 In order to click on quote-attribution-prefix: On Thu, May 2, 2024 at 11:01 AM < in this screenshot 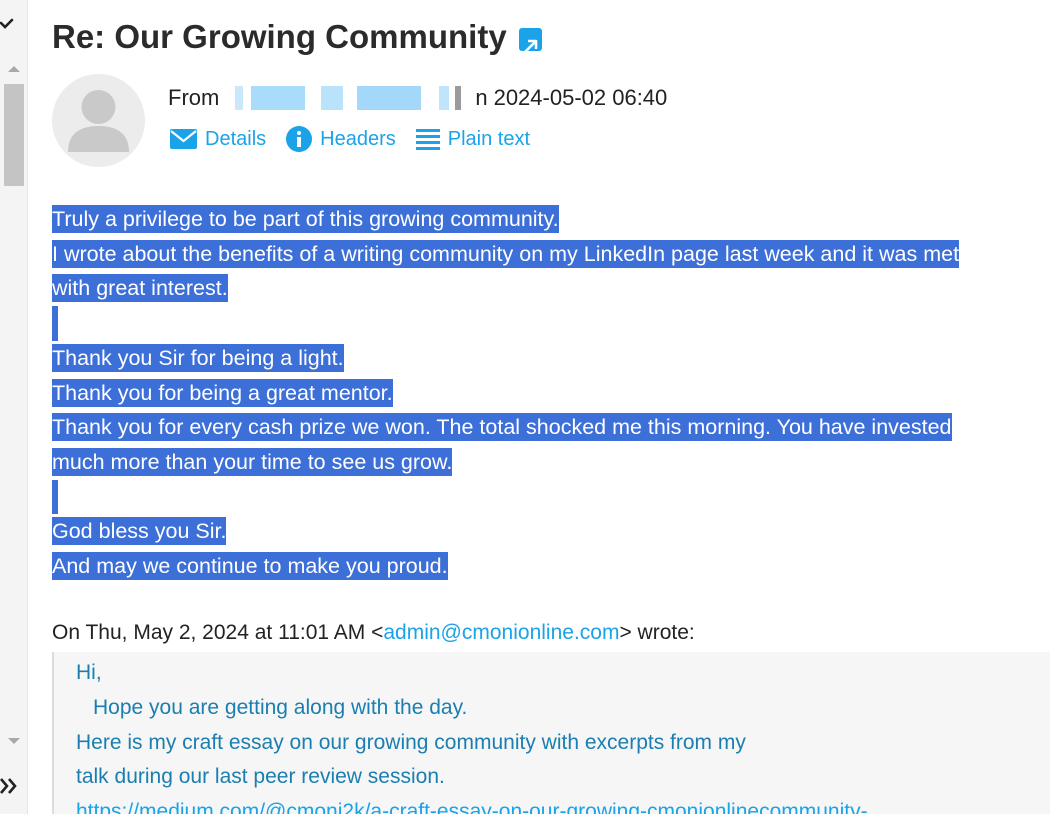, I will do `click(218, 632)`.